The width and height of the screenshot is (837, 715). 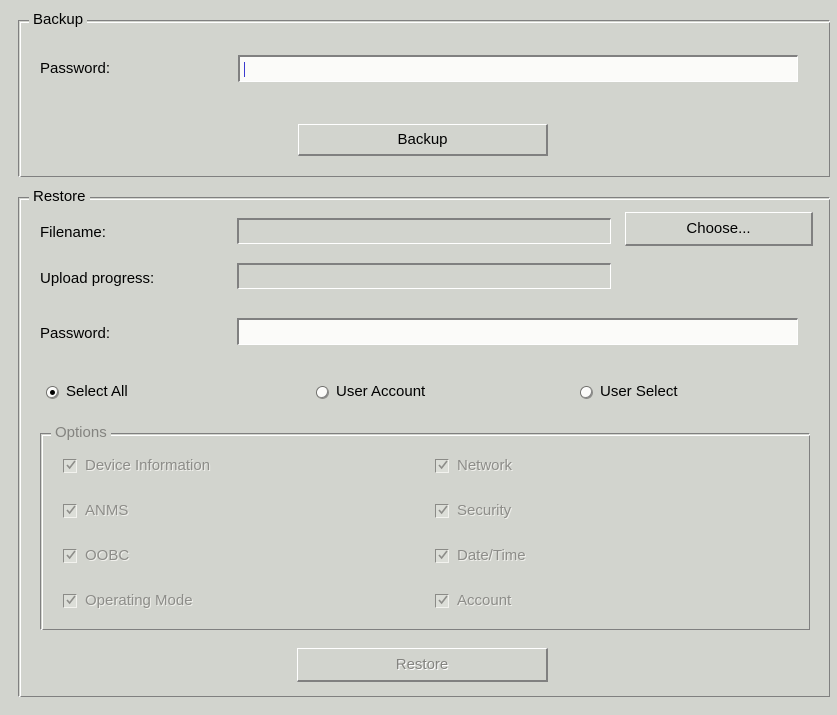 I want to click on backup-button-label: Backup, so click(x=422, y=139).